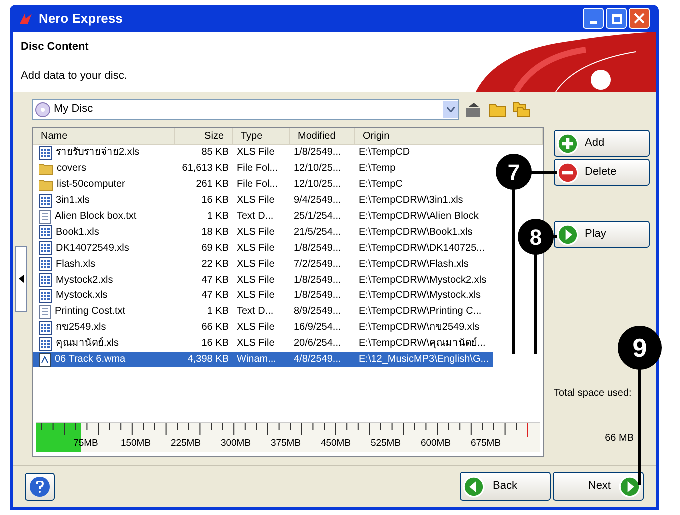  Describe the element at coordinates (420, 296) in the screenshot. I see `table-cell-text: E:\TempCDRW\Mystock.xls` at that location.